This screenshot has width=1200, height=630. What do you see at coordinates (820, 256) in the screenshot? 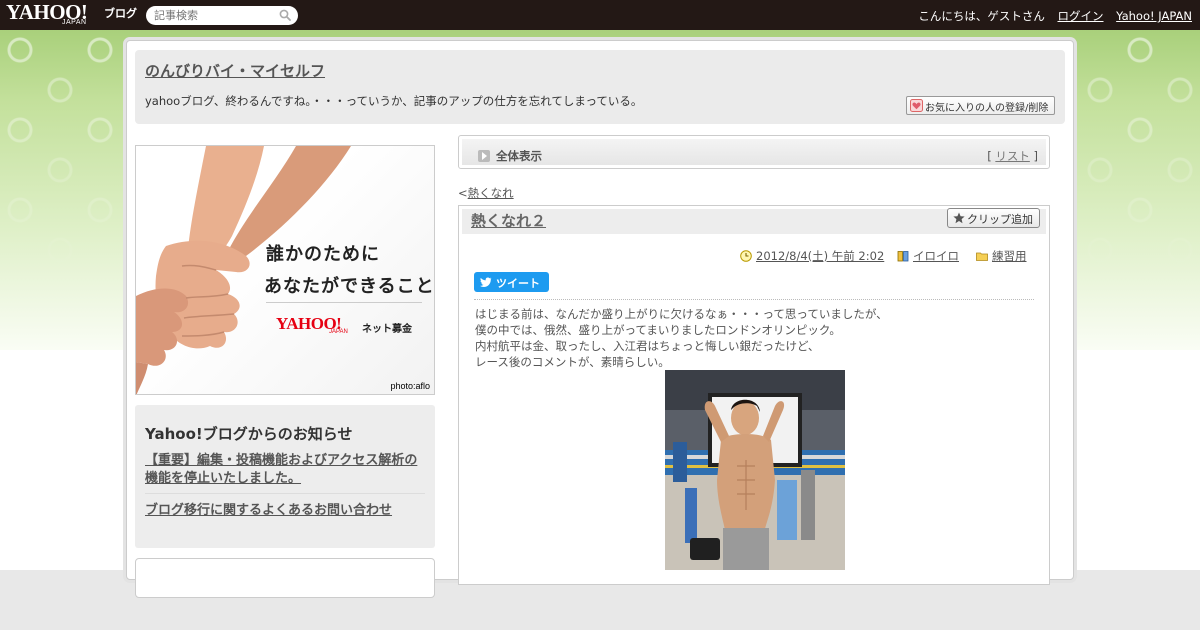
I see `article-date-link: 2012/8/4(土) 午前 2:02` at bounding box center [820, 256].